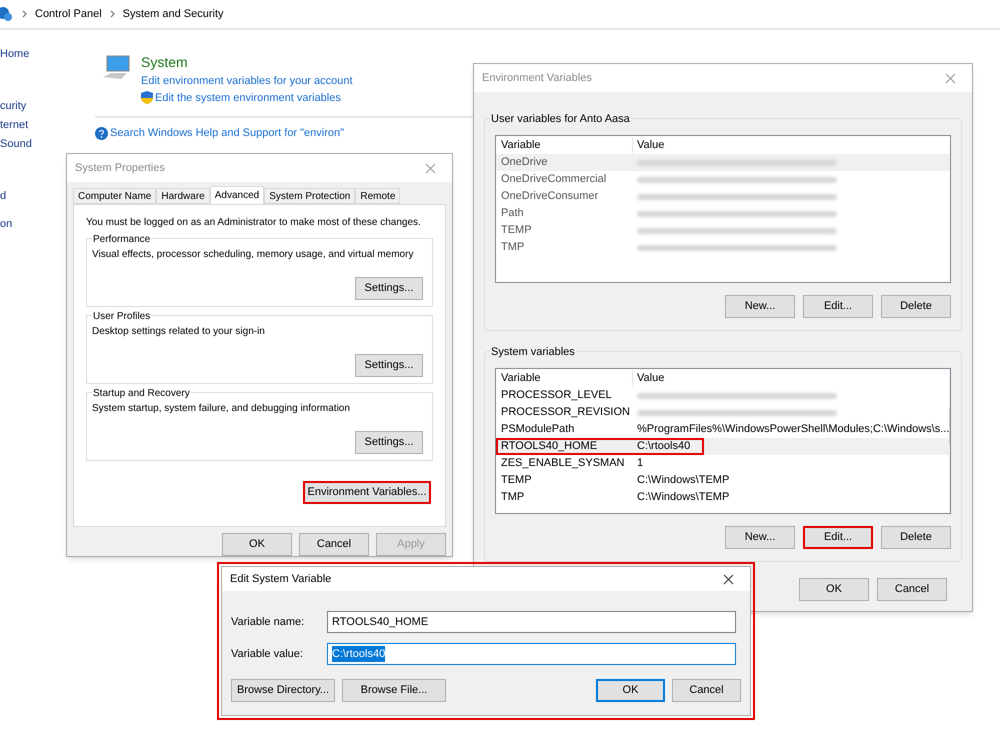  I want to click on variable-row: PROCESSOR_LEVEL, so click(723, 395).